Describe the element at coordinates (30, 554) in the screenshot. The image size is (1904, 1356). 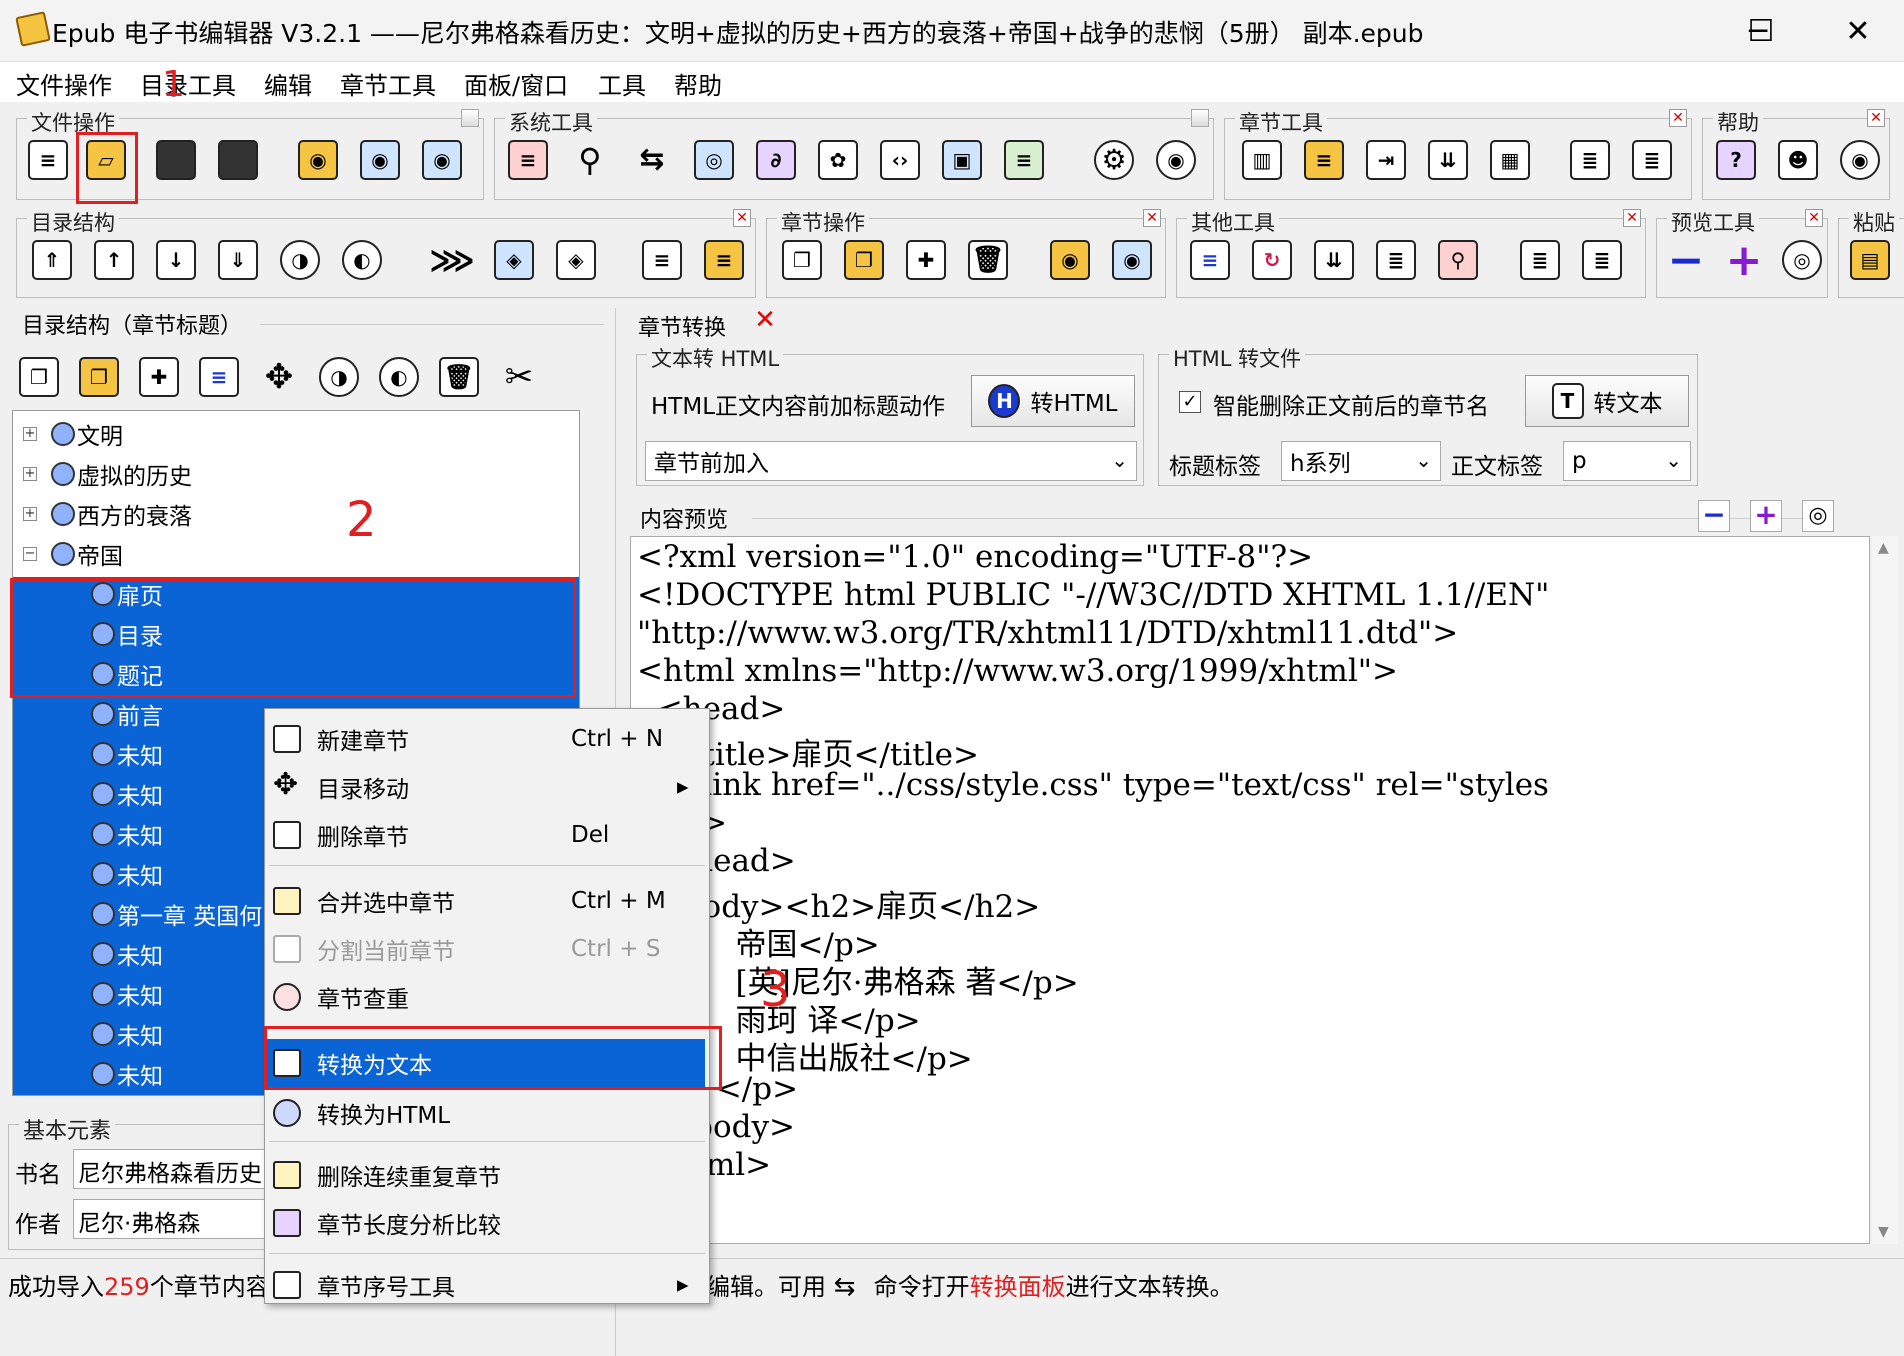
I see `expand-toggle: −` at that location.